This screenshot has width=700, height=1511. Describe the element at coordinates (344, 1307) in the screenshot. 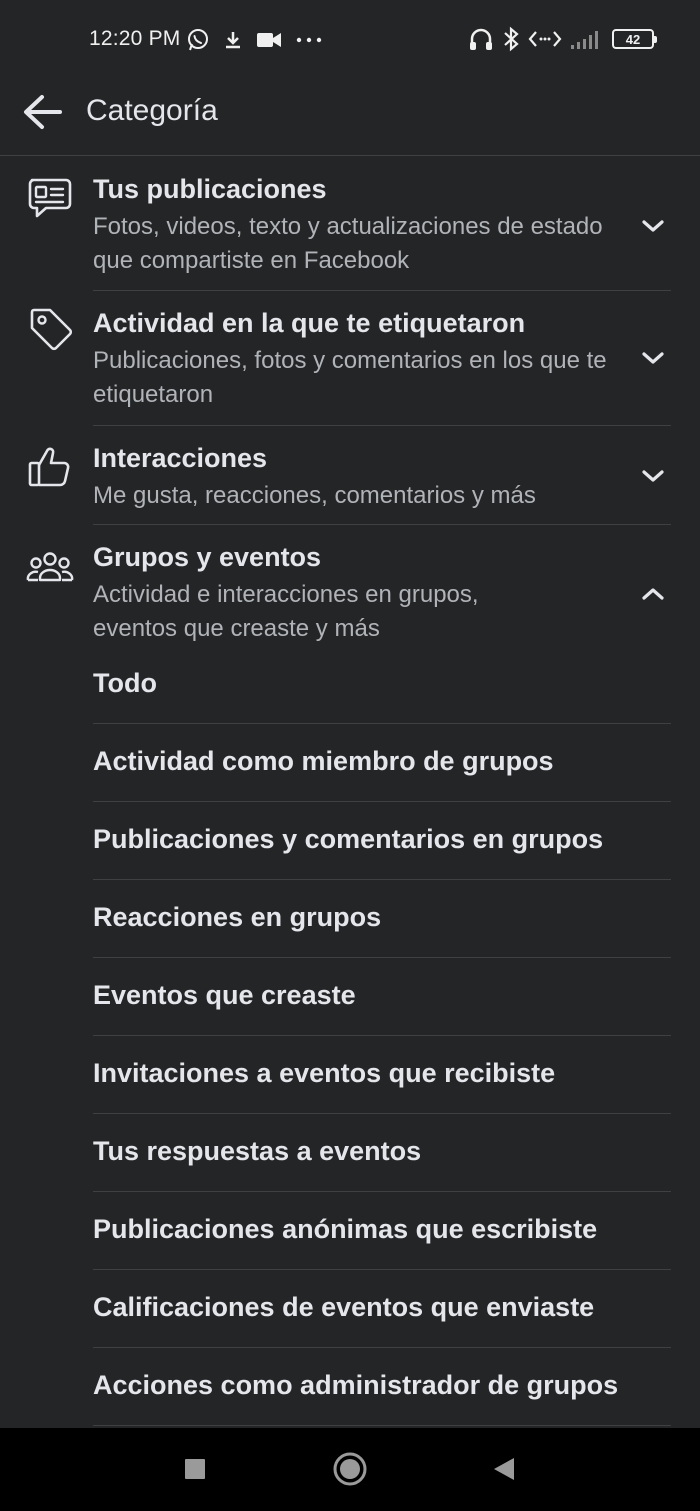

I see `sub-item-label: Calificaciones de eventos que enviaste` at that location.